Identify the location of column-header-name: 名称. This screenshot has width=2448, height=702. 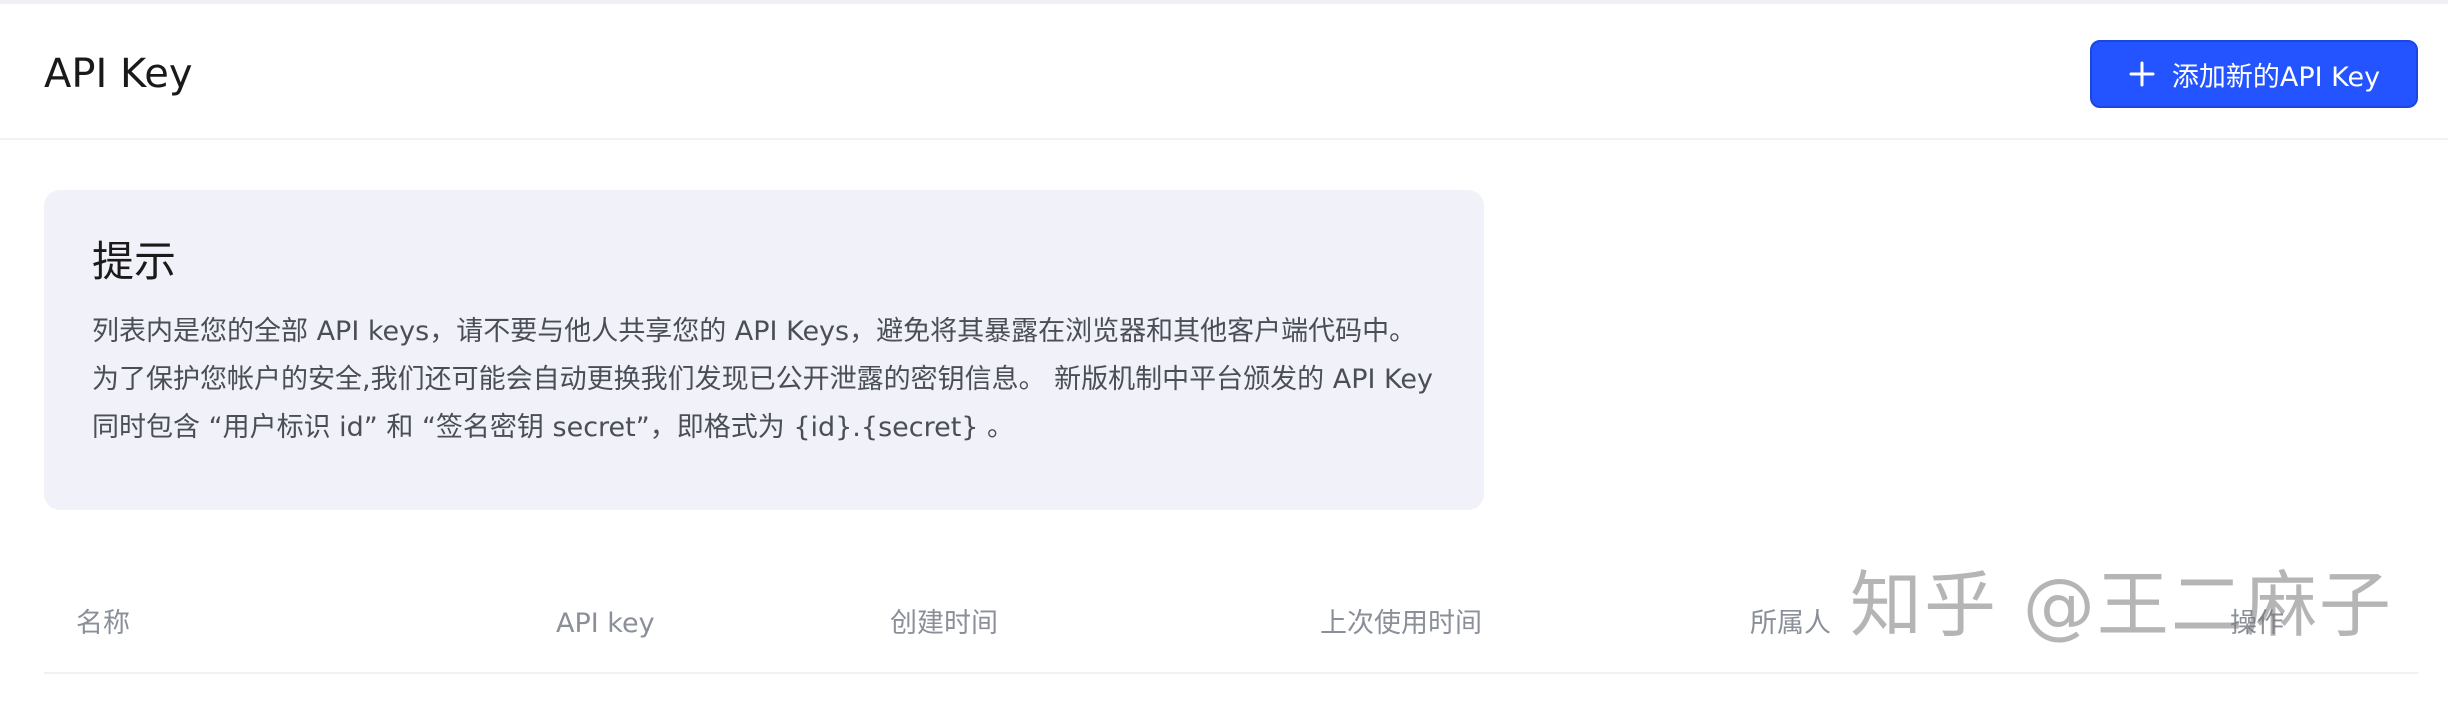
(103, 623).